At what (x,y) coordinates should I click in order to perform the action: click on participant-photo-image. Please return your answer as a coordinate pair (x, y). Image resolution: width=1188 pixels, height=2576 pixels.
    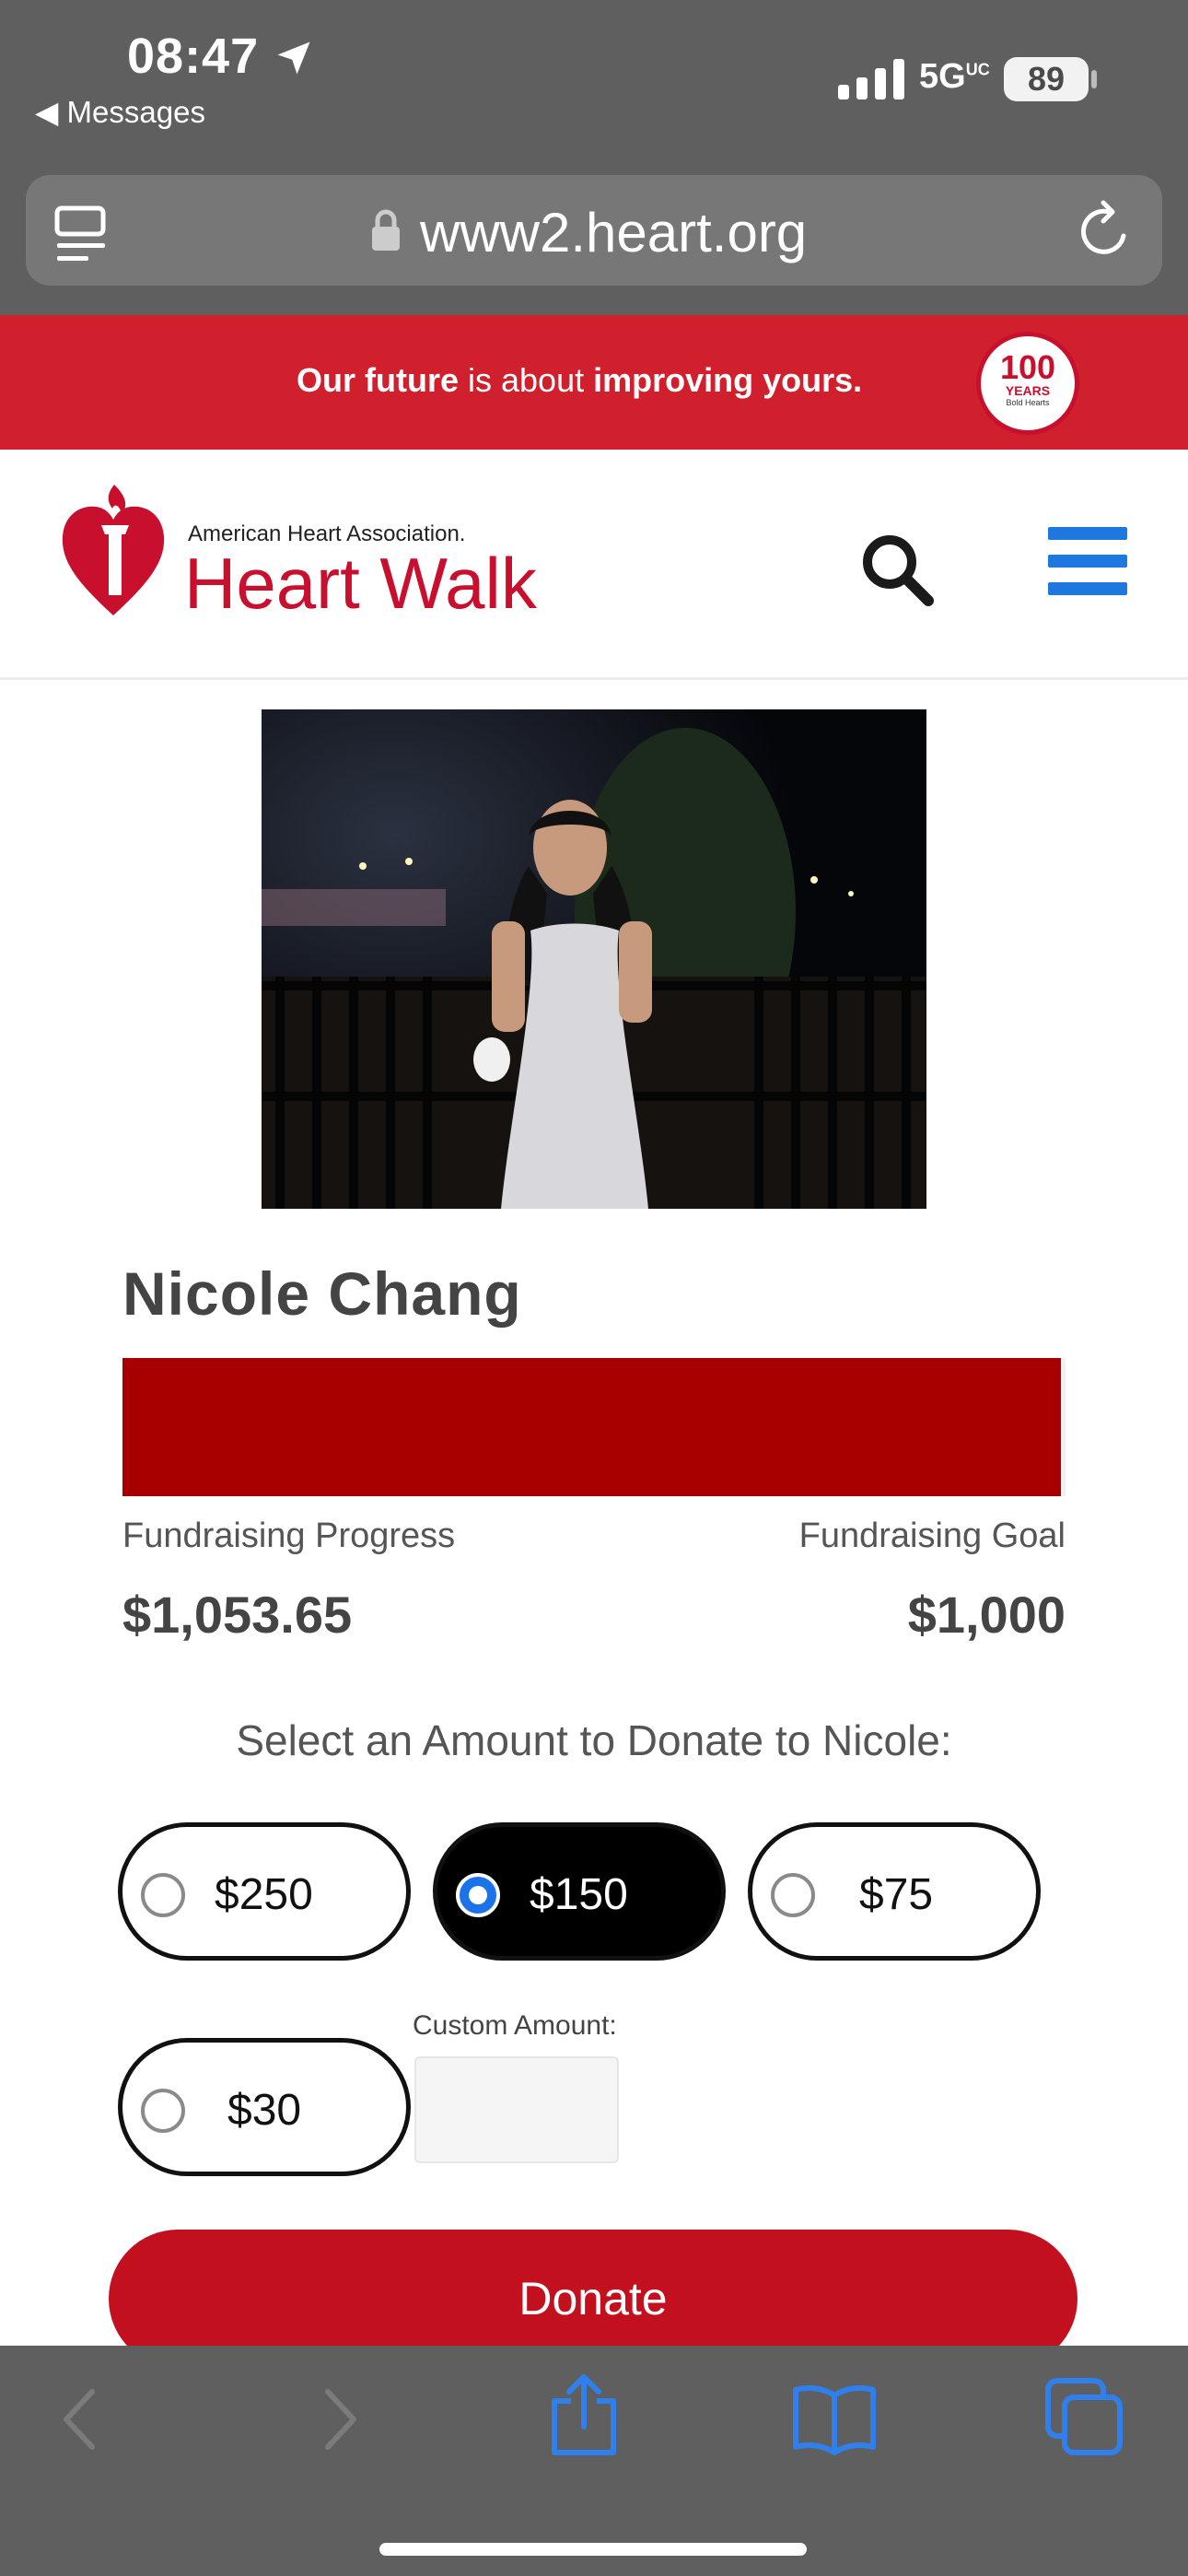
    Looking at the image, I should click on (594, 959).